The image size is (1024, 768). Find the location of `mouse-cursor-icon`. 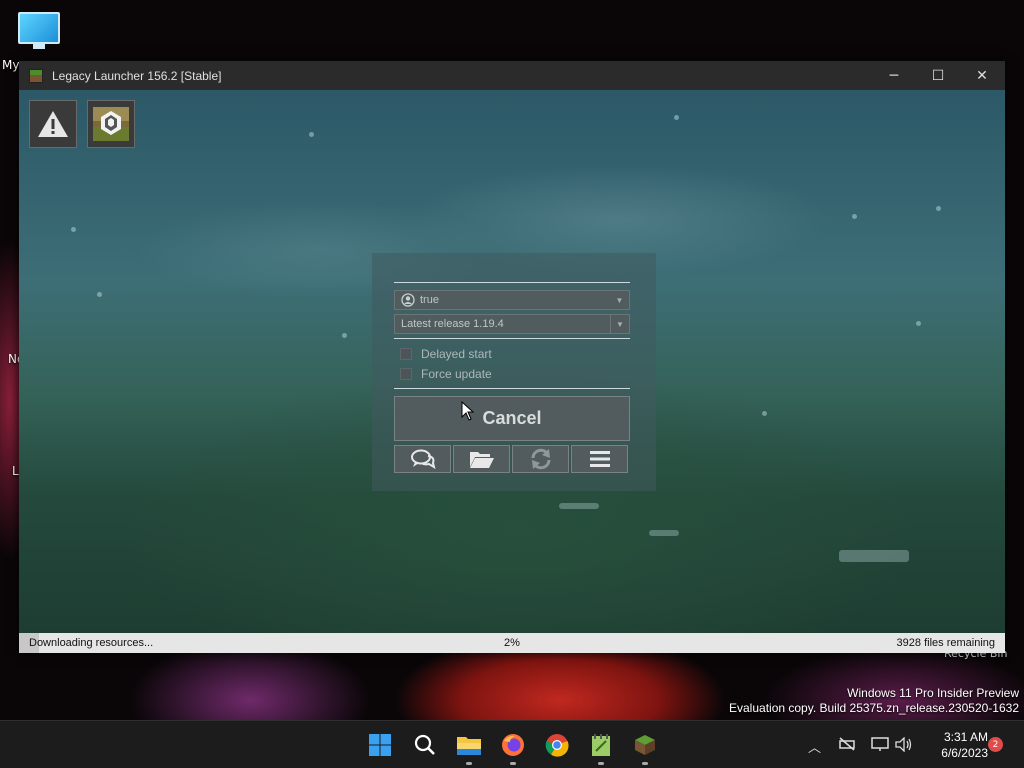

mouse-cursor-icon is located at coordinates (468, 411).